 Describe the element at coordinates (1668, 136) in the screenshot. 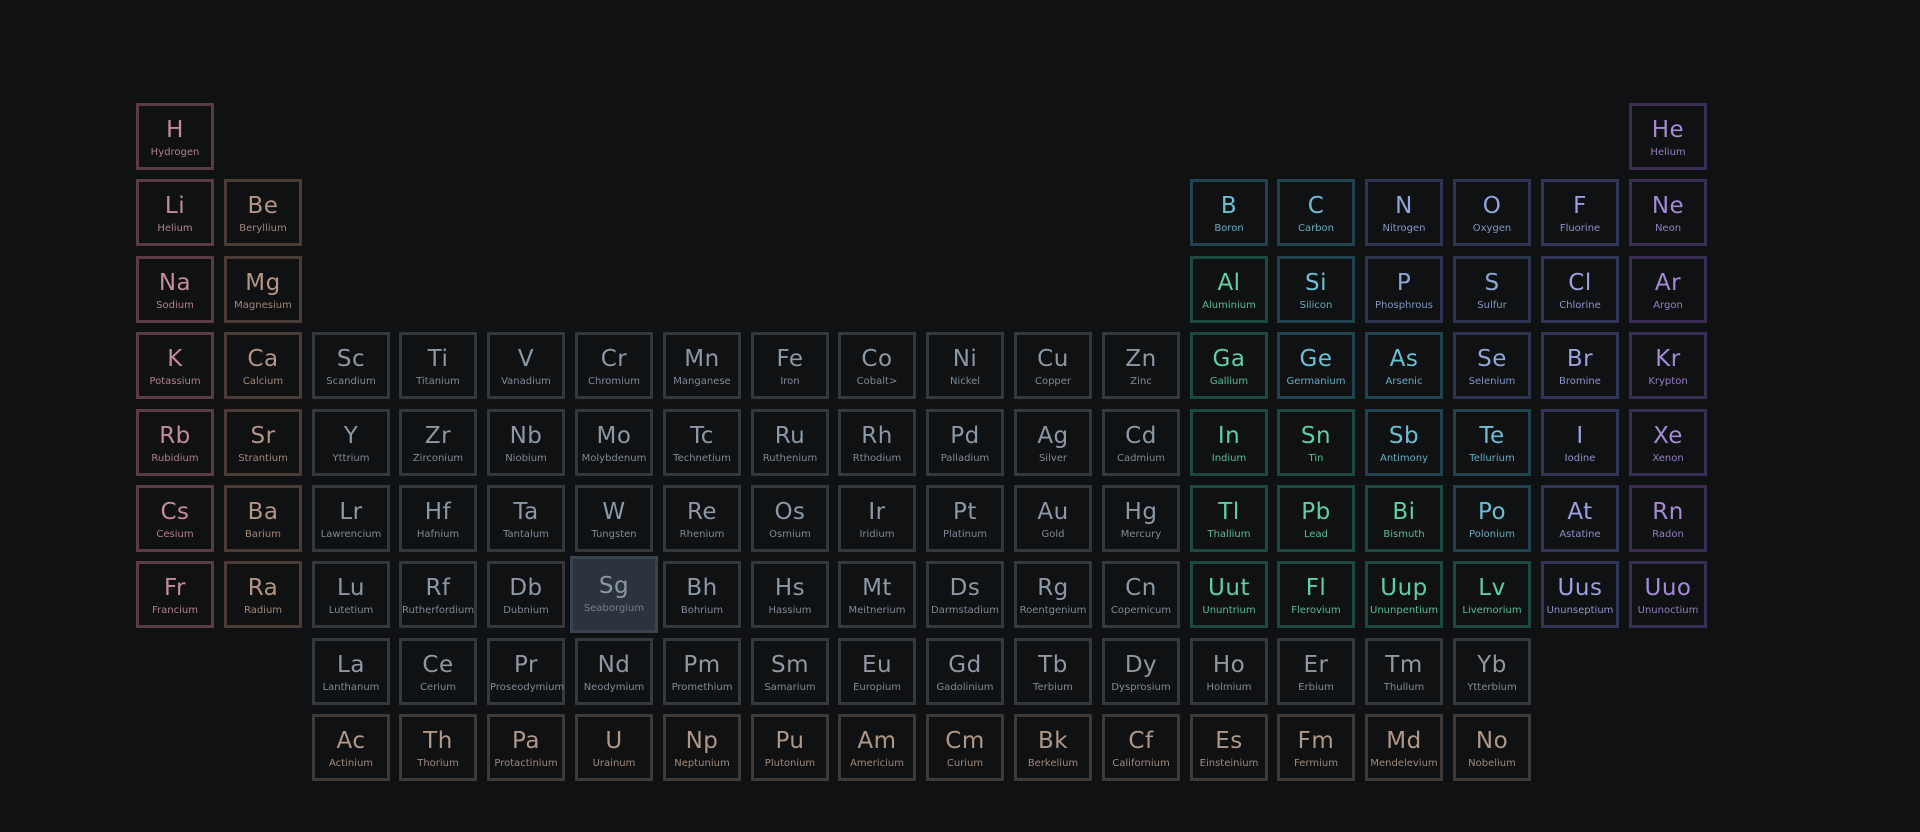

I see `element-he: He Helium` at that location.